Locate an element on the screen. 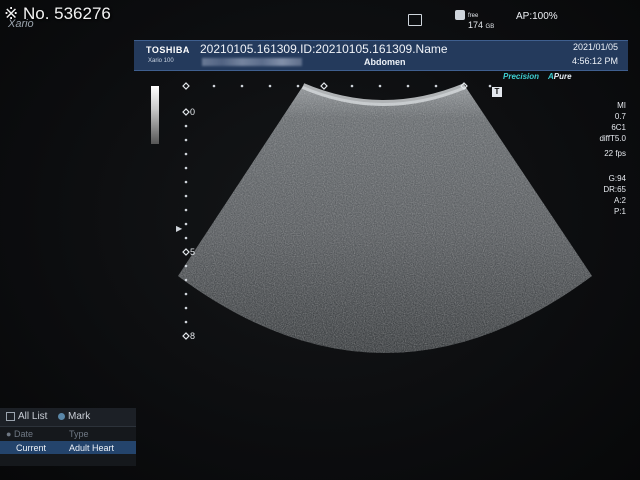 The width and height of the screenshot is (640, 480). preset-name: diffT5.0 is located at coordinates (612, 138).